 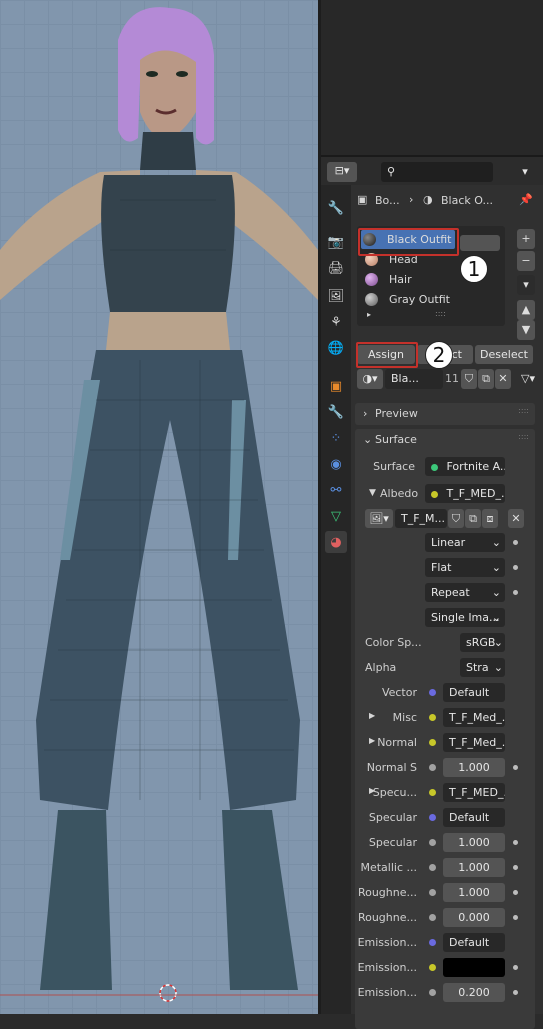 I want to click on editor-type-button: ⊟▾, so click(x=342, y=172).